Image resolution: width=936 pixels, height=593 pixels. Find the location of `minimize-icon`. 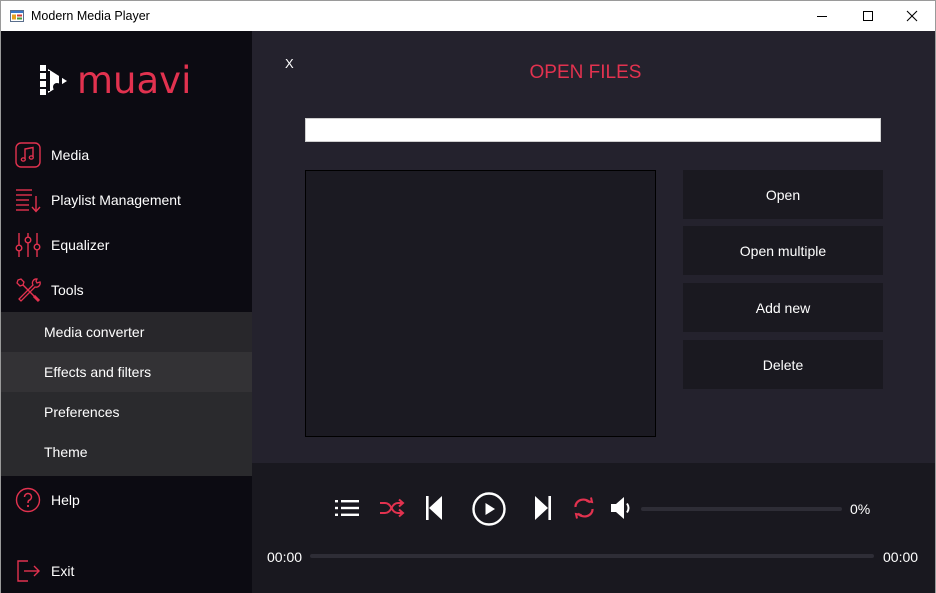

minimize-icon is located at coordinates (822, 16).